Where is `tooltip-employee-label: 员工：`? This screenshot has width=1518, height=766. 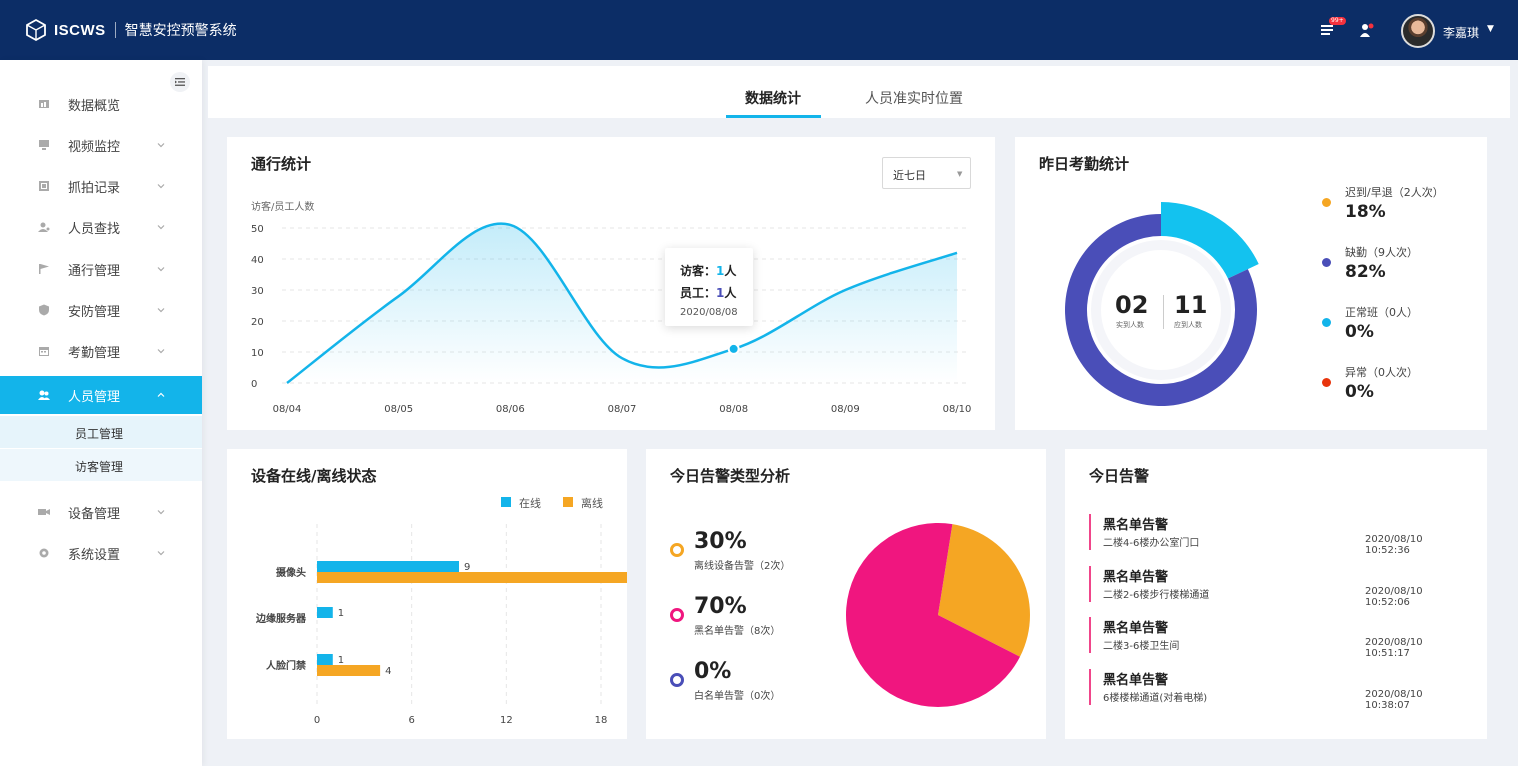
tooltip-employee-label: 员工： is located at coordinates (698, 293).